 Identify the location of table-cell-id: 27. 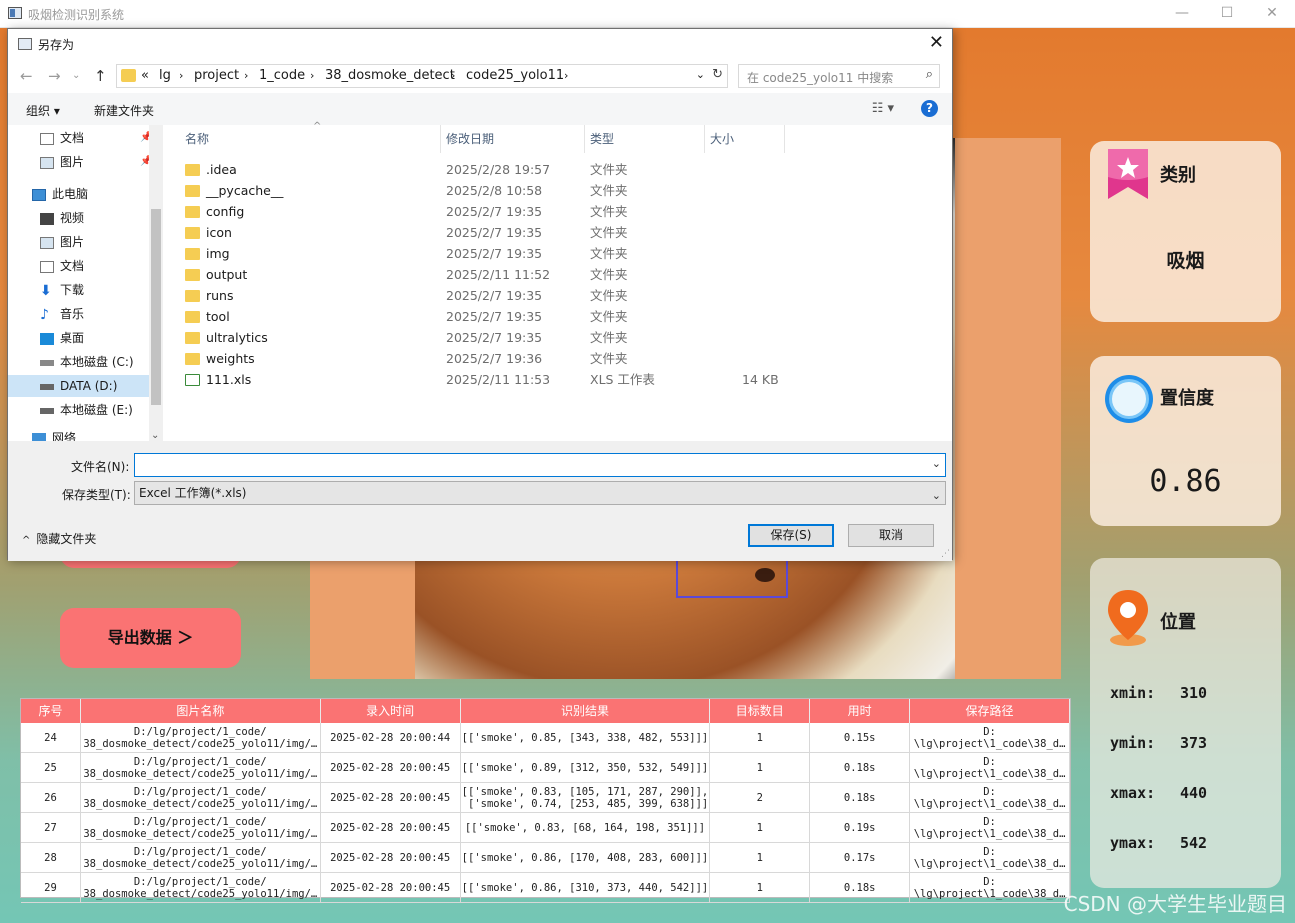
(51, 827).